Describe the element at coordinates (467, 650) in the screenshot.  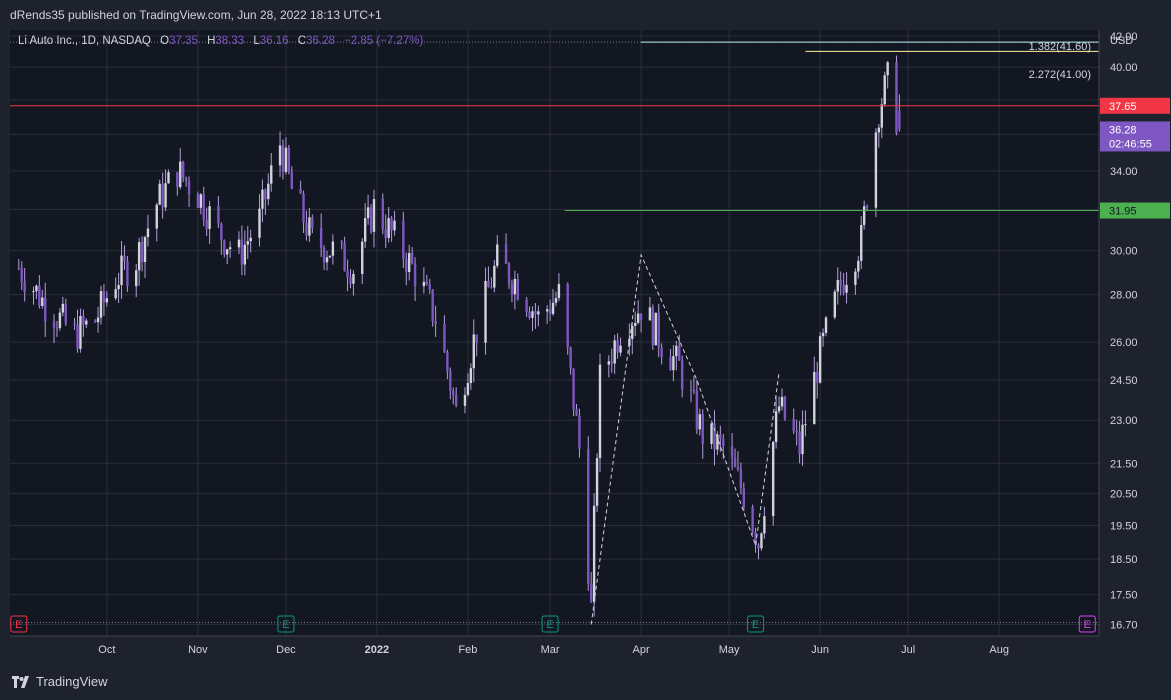
I see `time-tick-label: Feb` at that location.